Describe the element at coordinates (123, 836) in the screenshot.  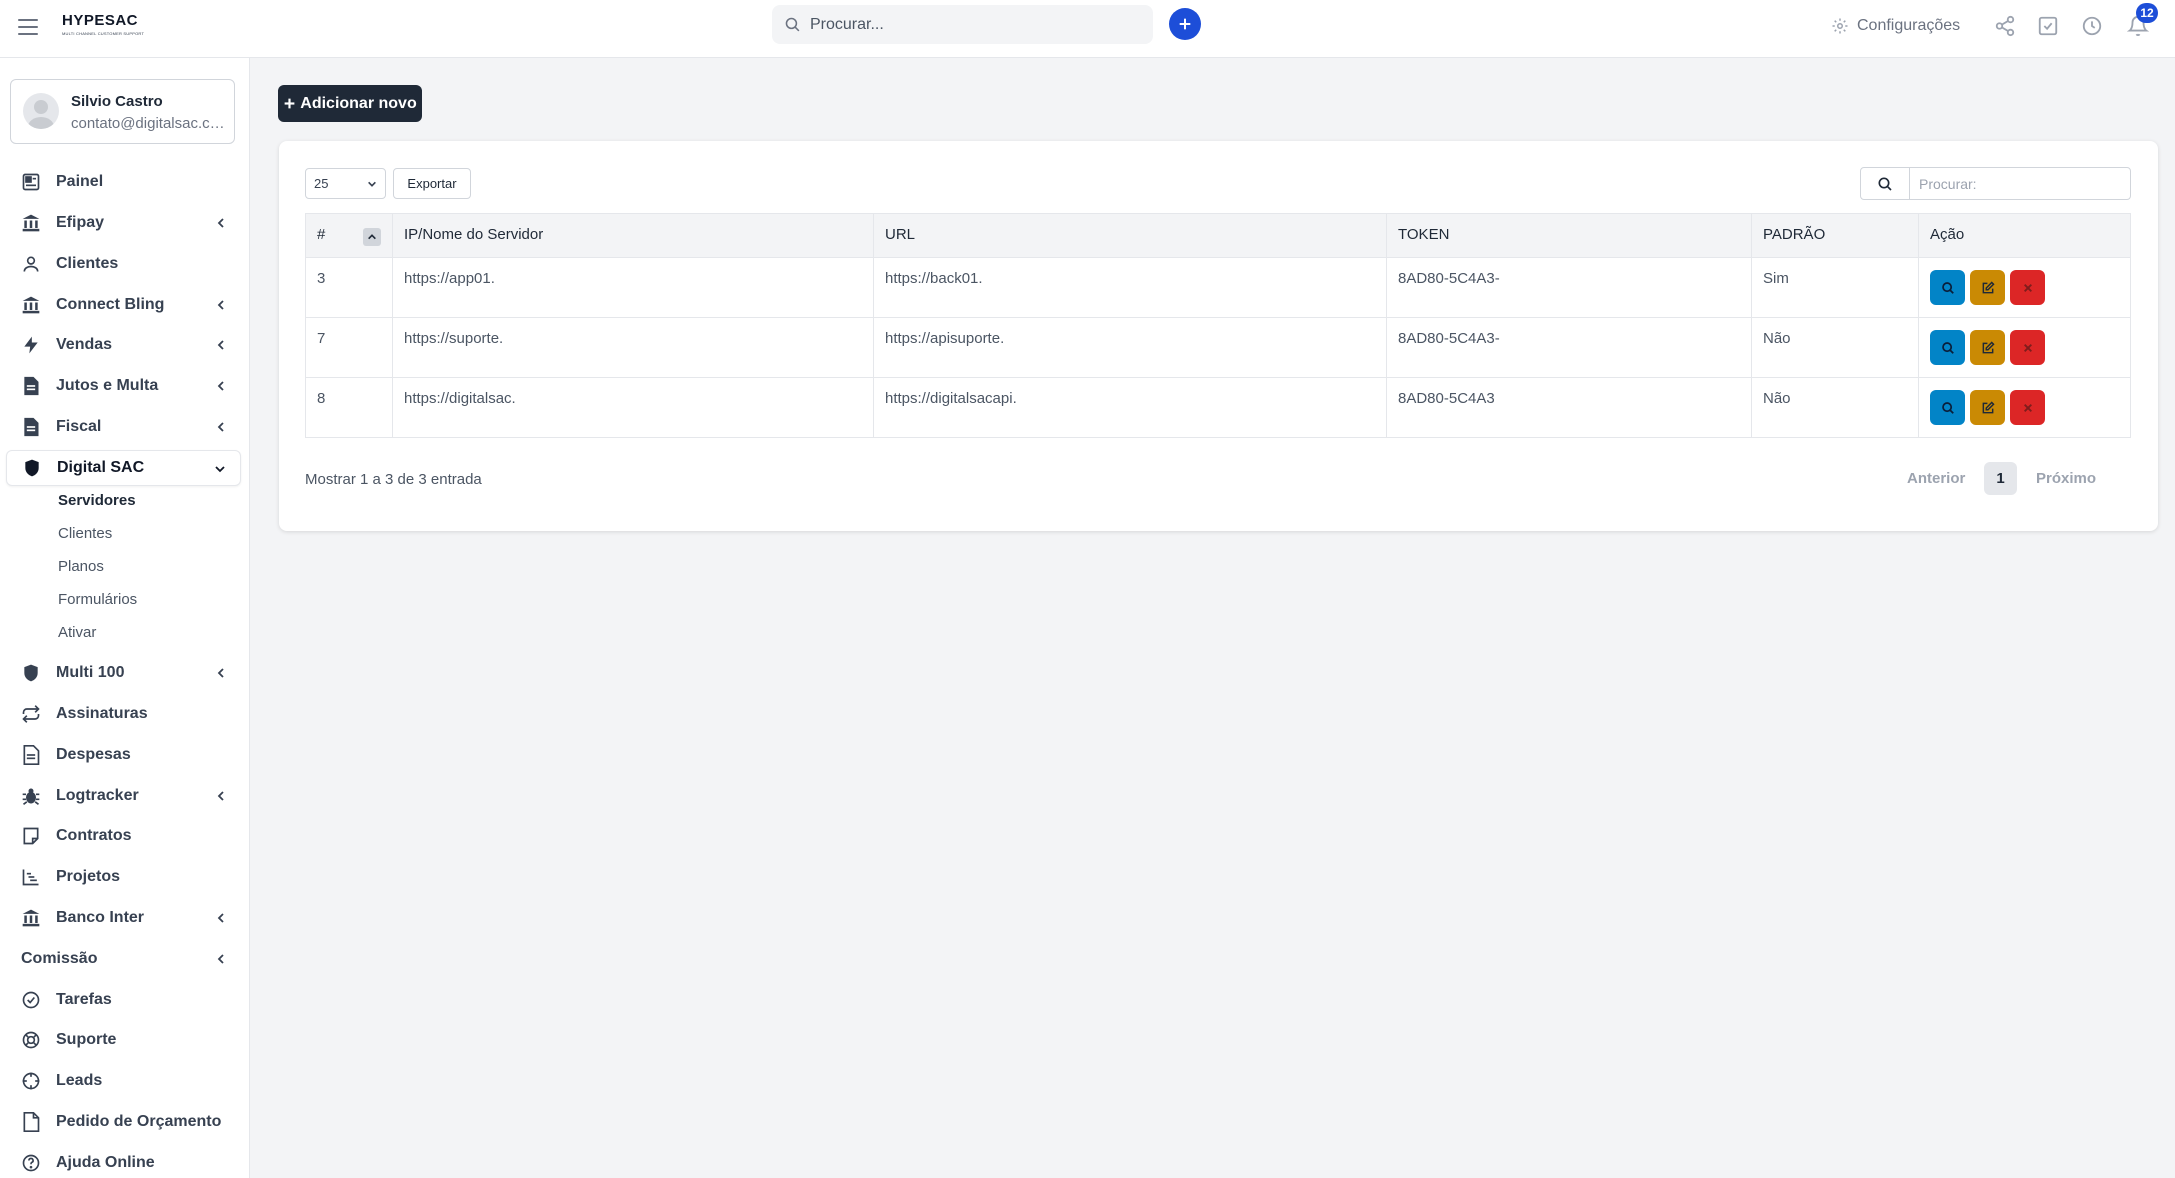
I see `sidebar-item-contratos: Contratos` at that location.